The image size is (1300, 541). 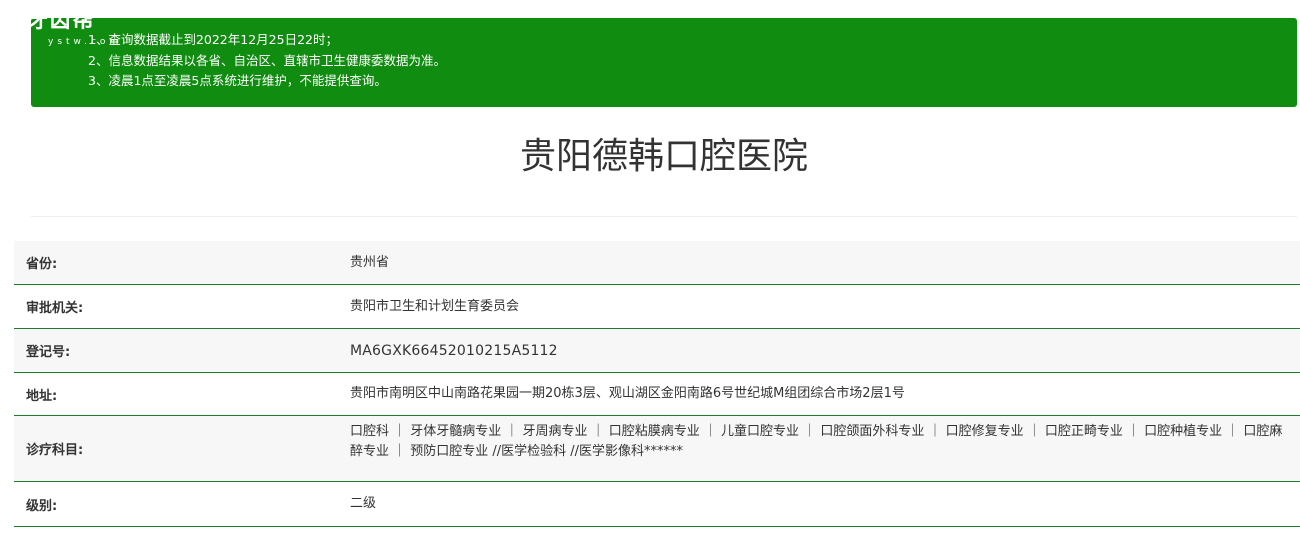 I want to click on notice-line: 3、凌晨1点至凌晨5点系统进行维护，不能提供查询。, so click(x=237, y=80).